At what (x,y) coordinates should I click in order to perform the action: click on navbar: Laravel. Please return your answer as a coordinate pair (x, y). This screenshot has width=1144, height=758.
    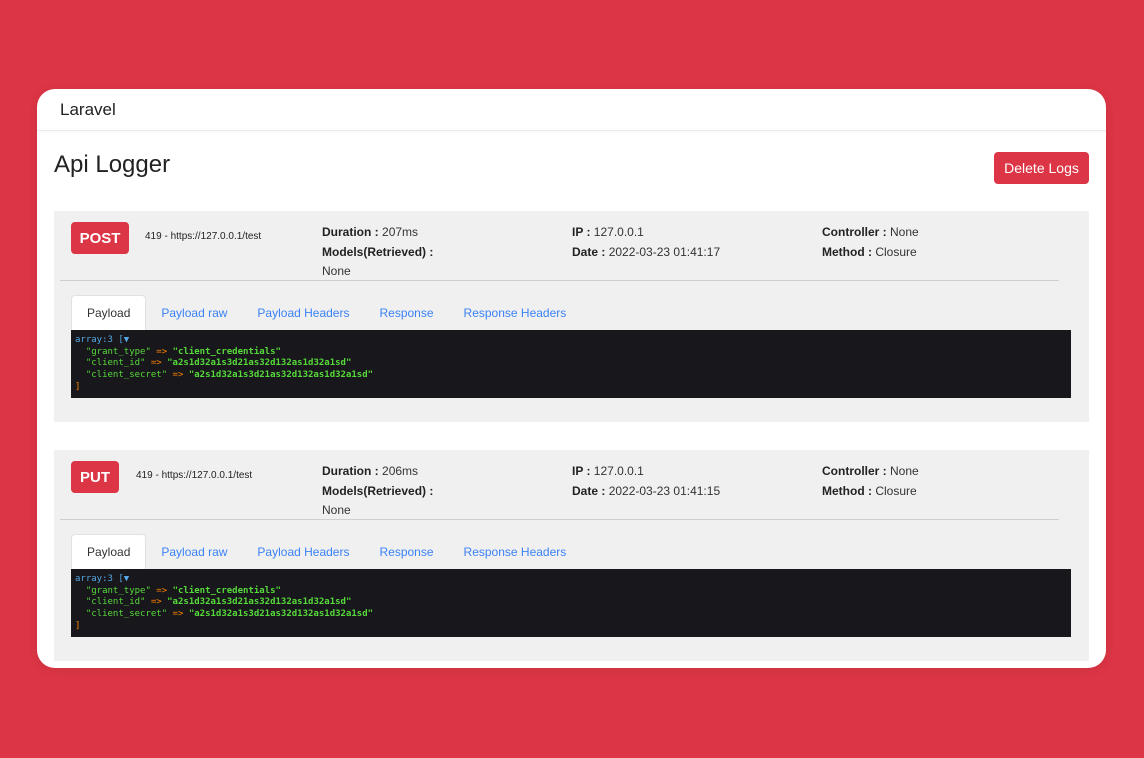
    Looking at the image, I should click on (571, 110).